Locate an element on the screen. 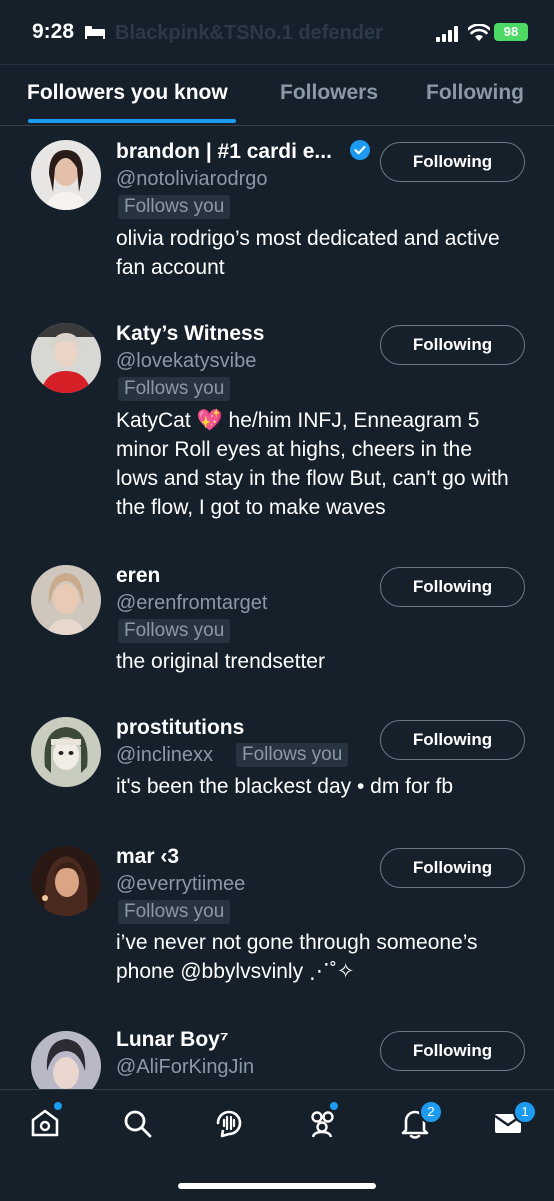  user-handle: @erenfromtarget is located at coordinates (192, 603).